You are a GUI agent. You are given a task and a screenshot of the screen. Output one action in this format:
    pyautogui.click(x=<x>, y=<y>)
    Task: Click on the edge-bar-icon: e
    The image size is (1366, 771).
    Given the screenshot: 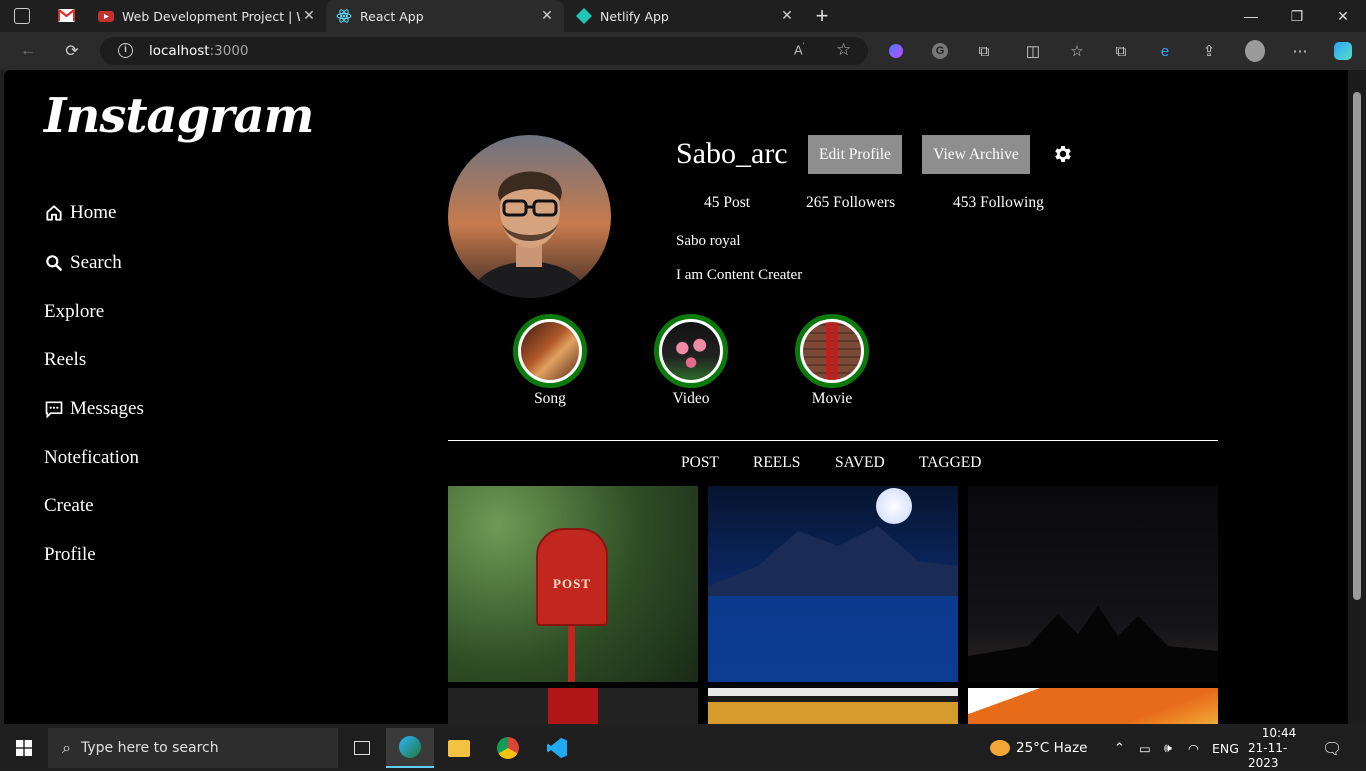 What is the action you would take?
    pyautogui.click(x=1165, y=51)
    